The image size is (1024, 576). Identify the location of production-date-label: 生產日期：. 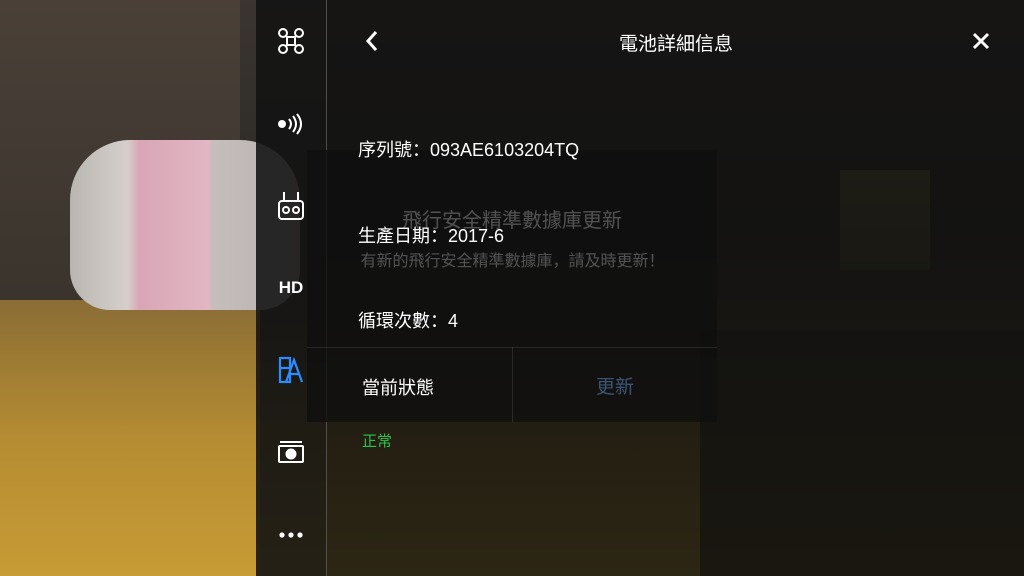
(403, 236).